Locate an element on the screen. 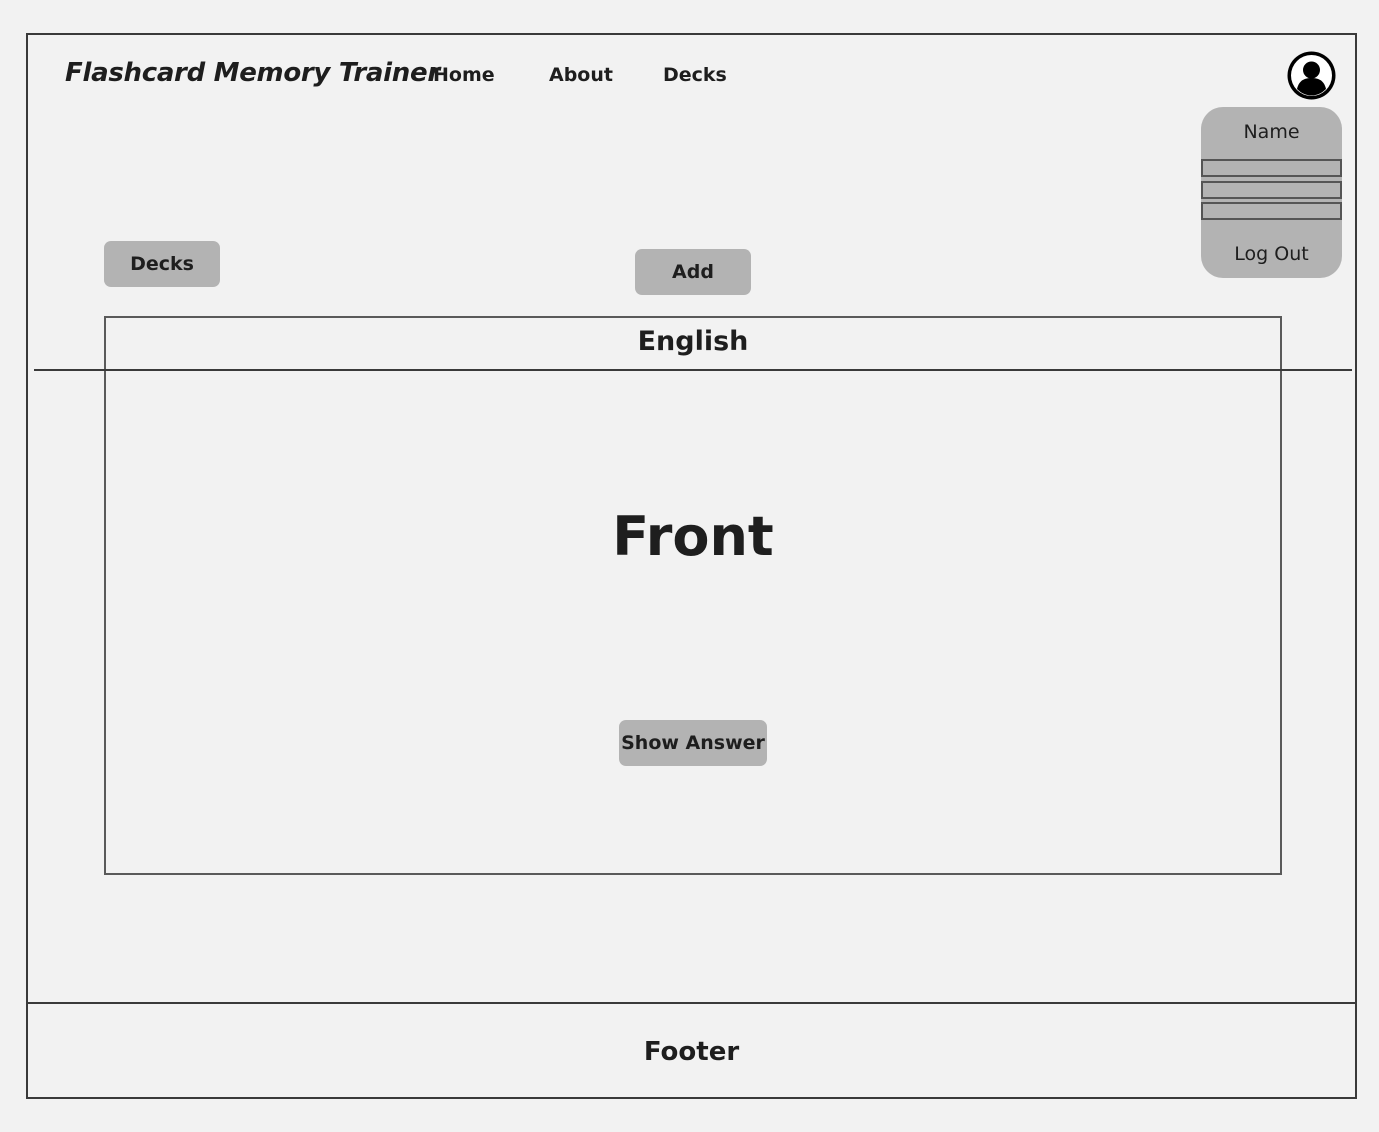  divider is located at coordinates (693, 370).